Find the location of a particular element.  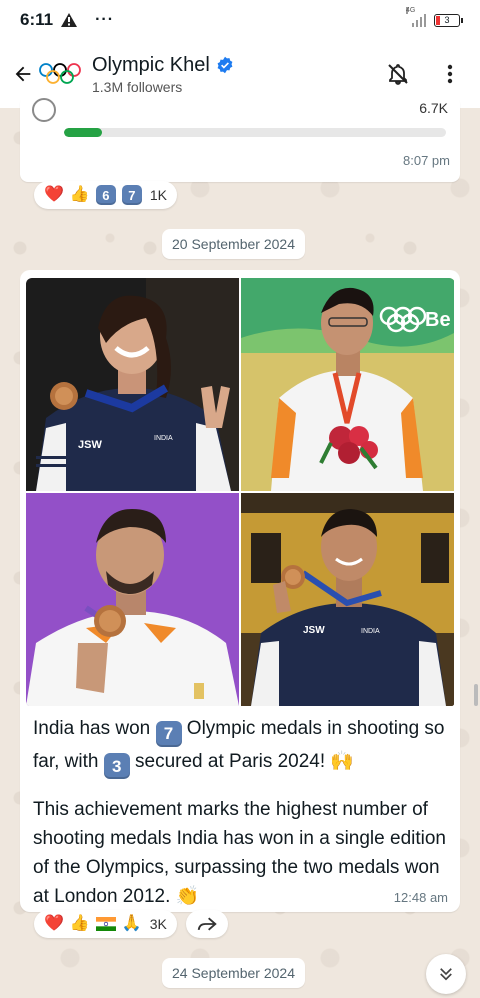

double-chevron-down-icon is located at coordinates (446, 974).